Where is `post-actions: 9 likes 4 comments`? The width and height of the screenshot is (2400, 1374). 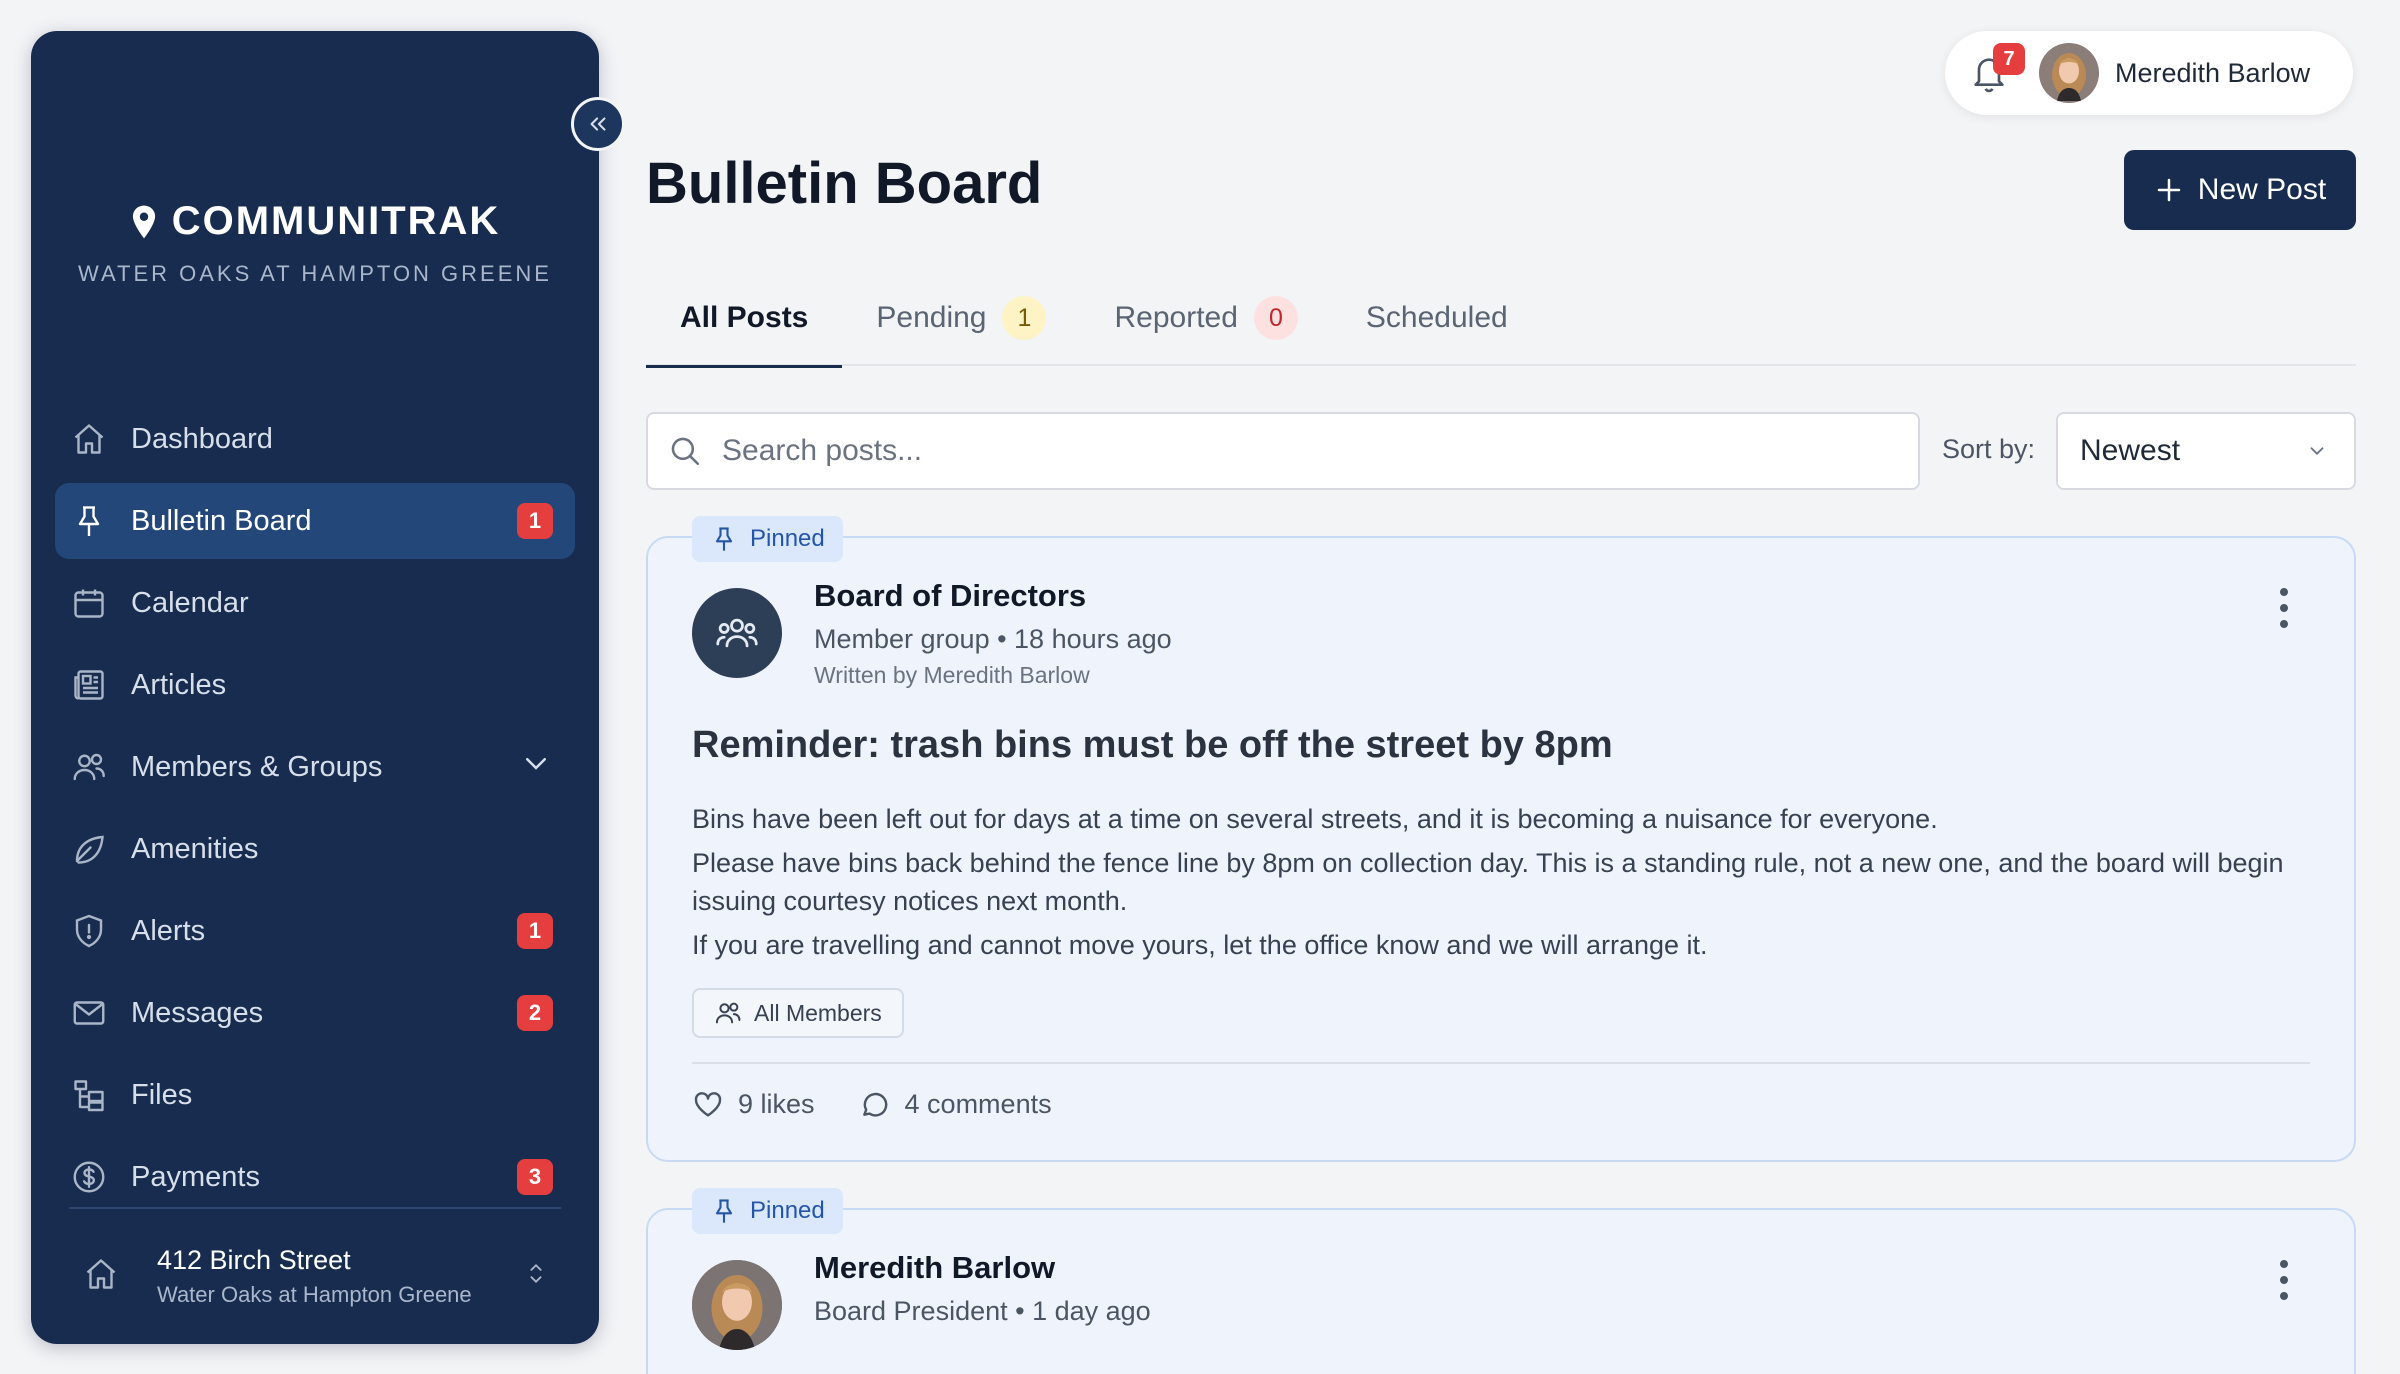 post-actions: 9 likes 4 comments is located at coordinates (872, 1104).